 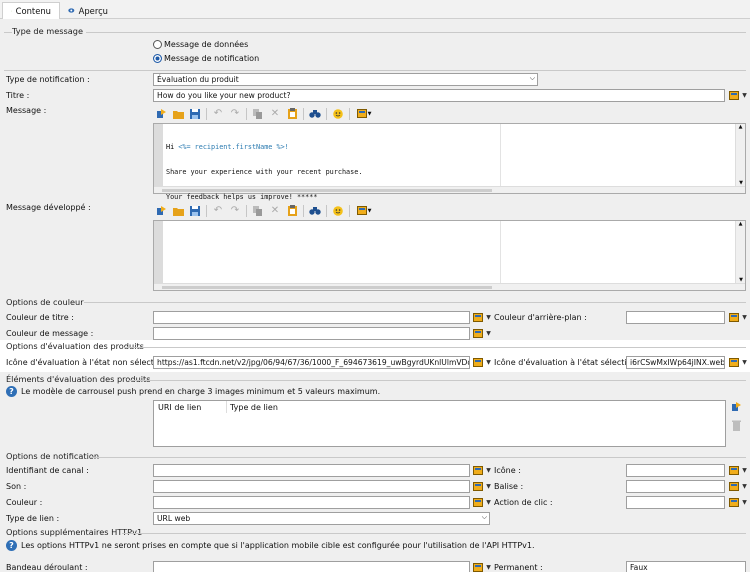 I want to click on cut-icon: ✕, so click(x=275, y=113).